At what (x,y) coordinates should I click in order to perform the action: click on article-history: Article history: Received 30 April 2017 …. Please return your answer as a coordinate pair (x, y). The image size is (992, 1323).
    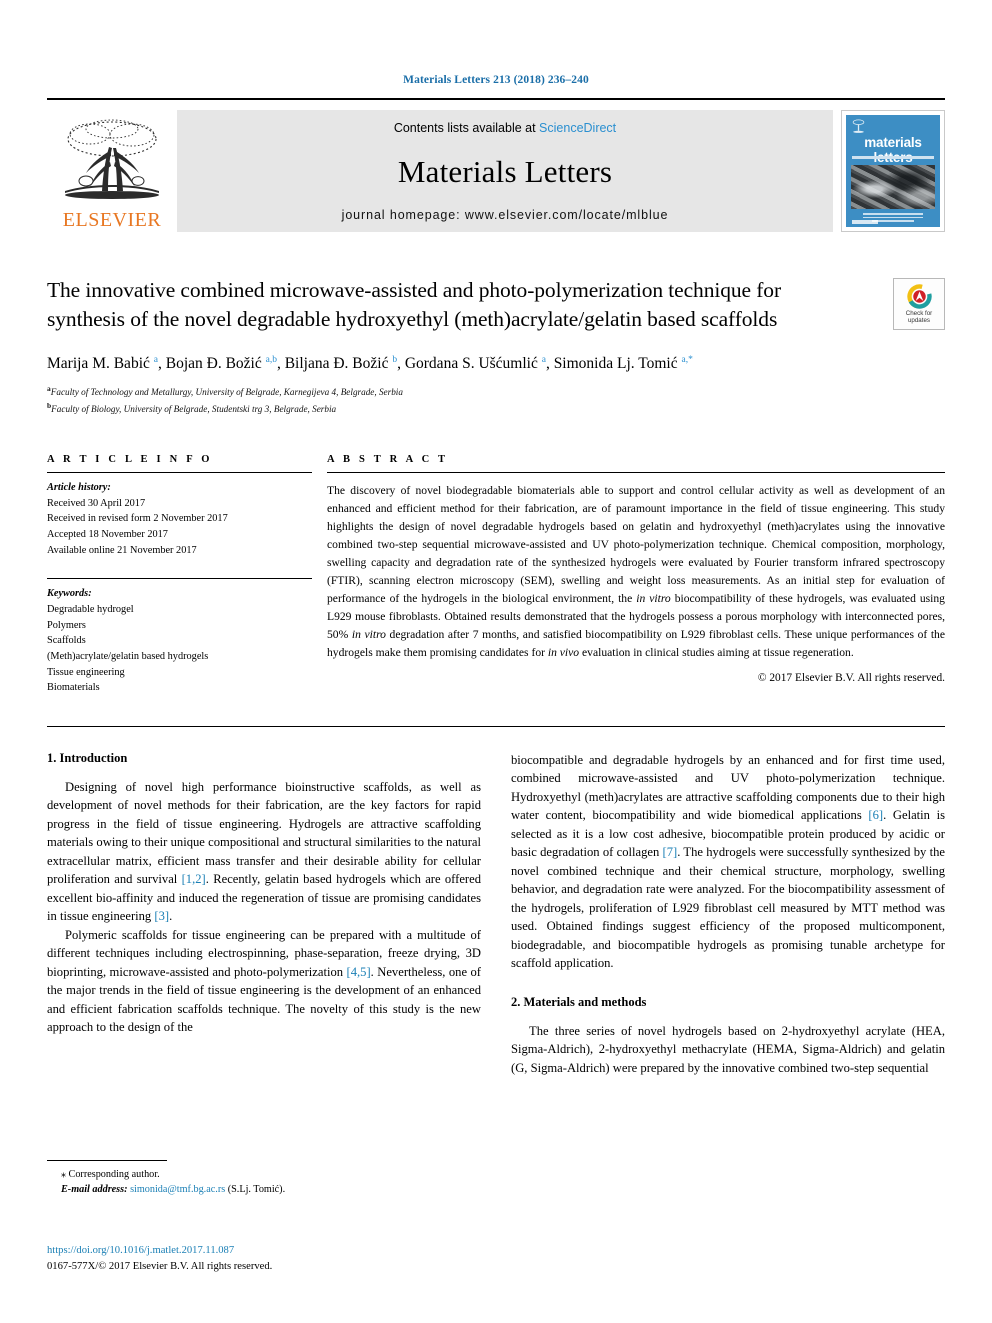
    Looking at the image, I should click on (179, 519).